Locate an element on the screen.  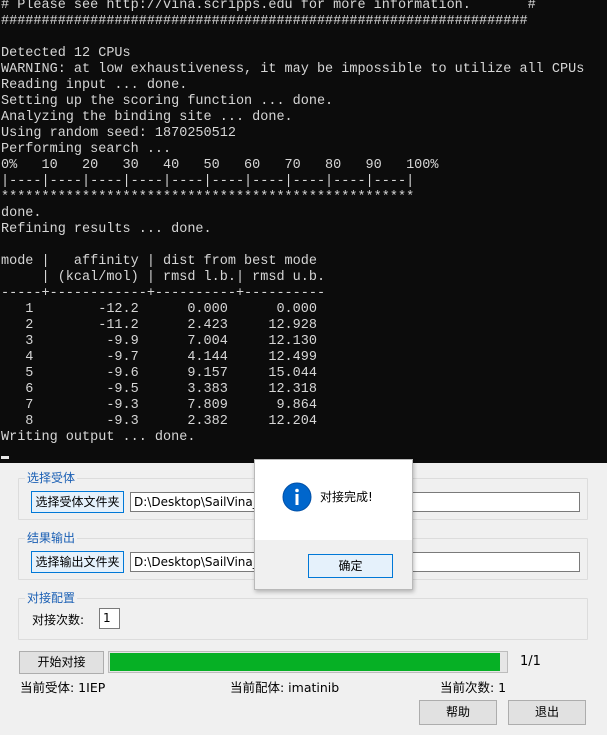
info-icon is located at coordinates (297, 497).